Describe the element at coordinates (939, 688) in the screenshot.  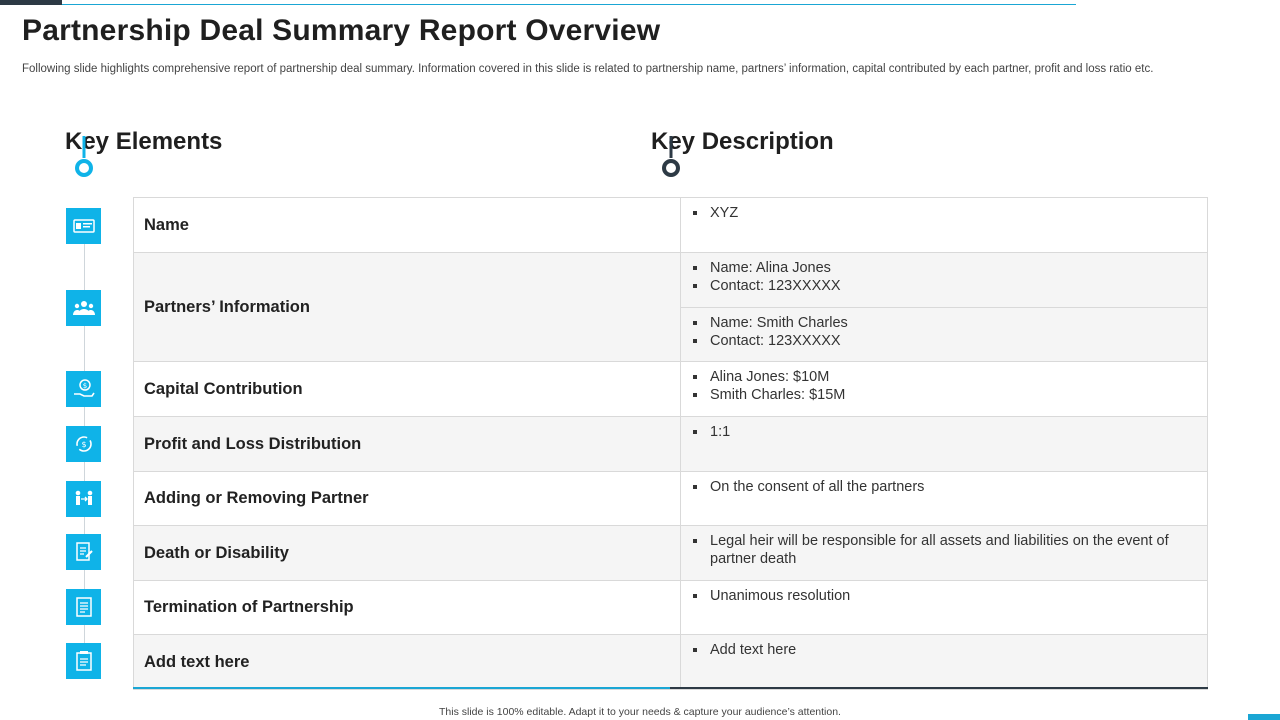
I see `table-underline-dark` at that location.